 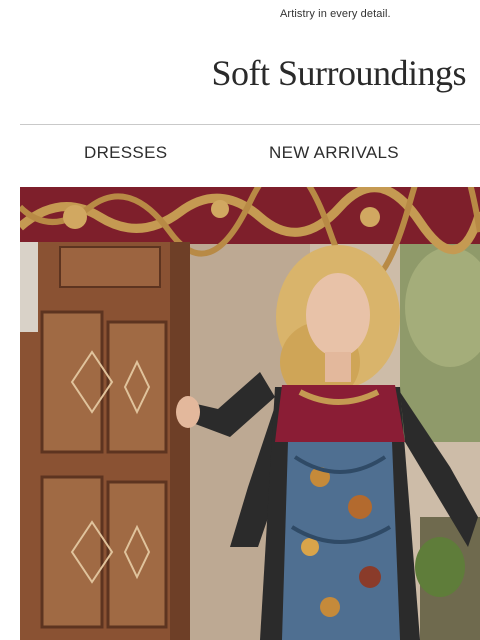 I want to click on tagline: Artistry in every detail., so click(x=335, y=14).